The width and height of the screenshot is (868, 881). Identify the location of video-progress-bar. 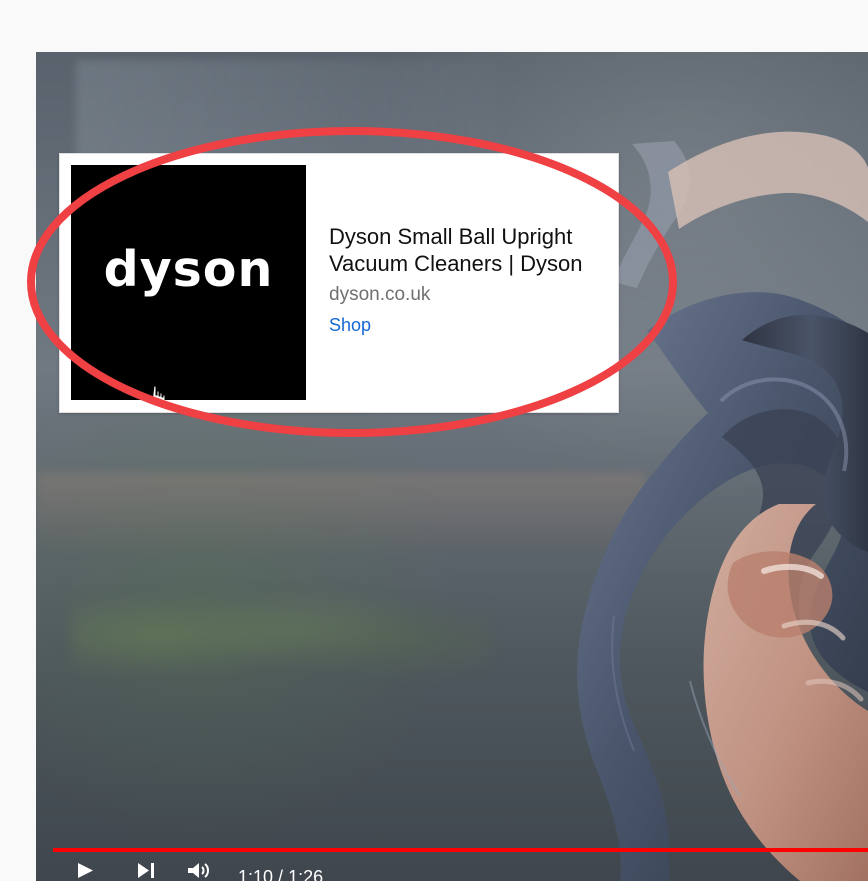
(460, 850).